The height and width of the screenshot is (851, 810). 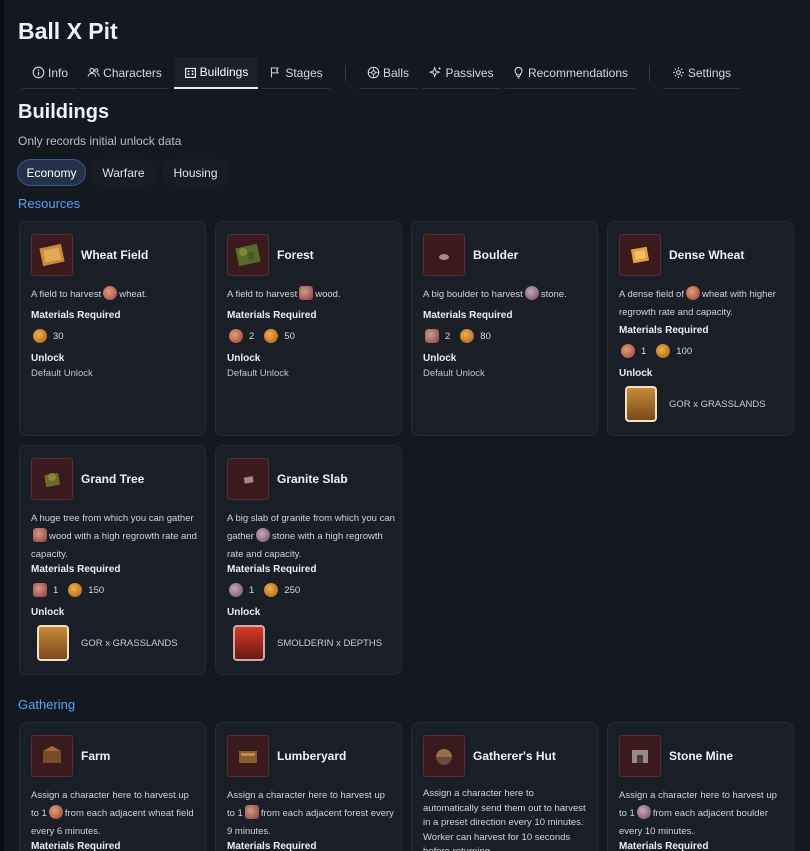 What do you see at coordinates (330, 643) in the screenshot?
I see `unlock-value: SMOLDERIN x DEPTHS` at bounding box center [330, 643].